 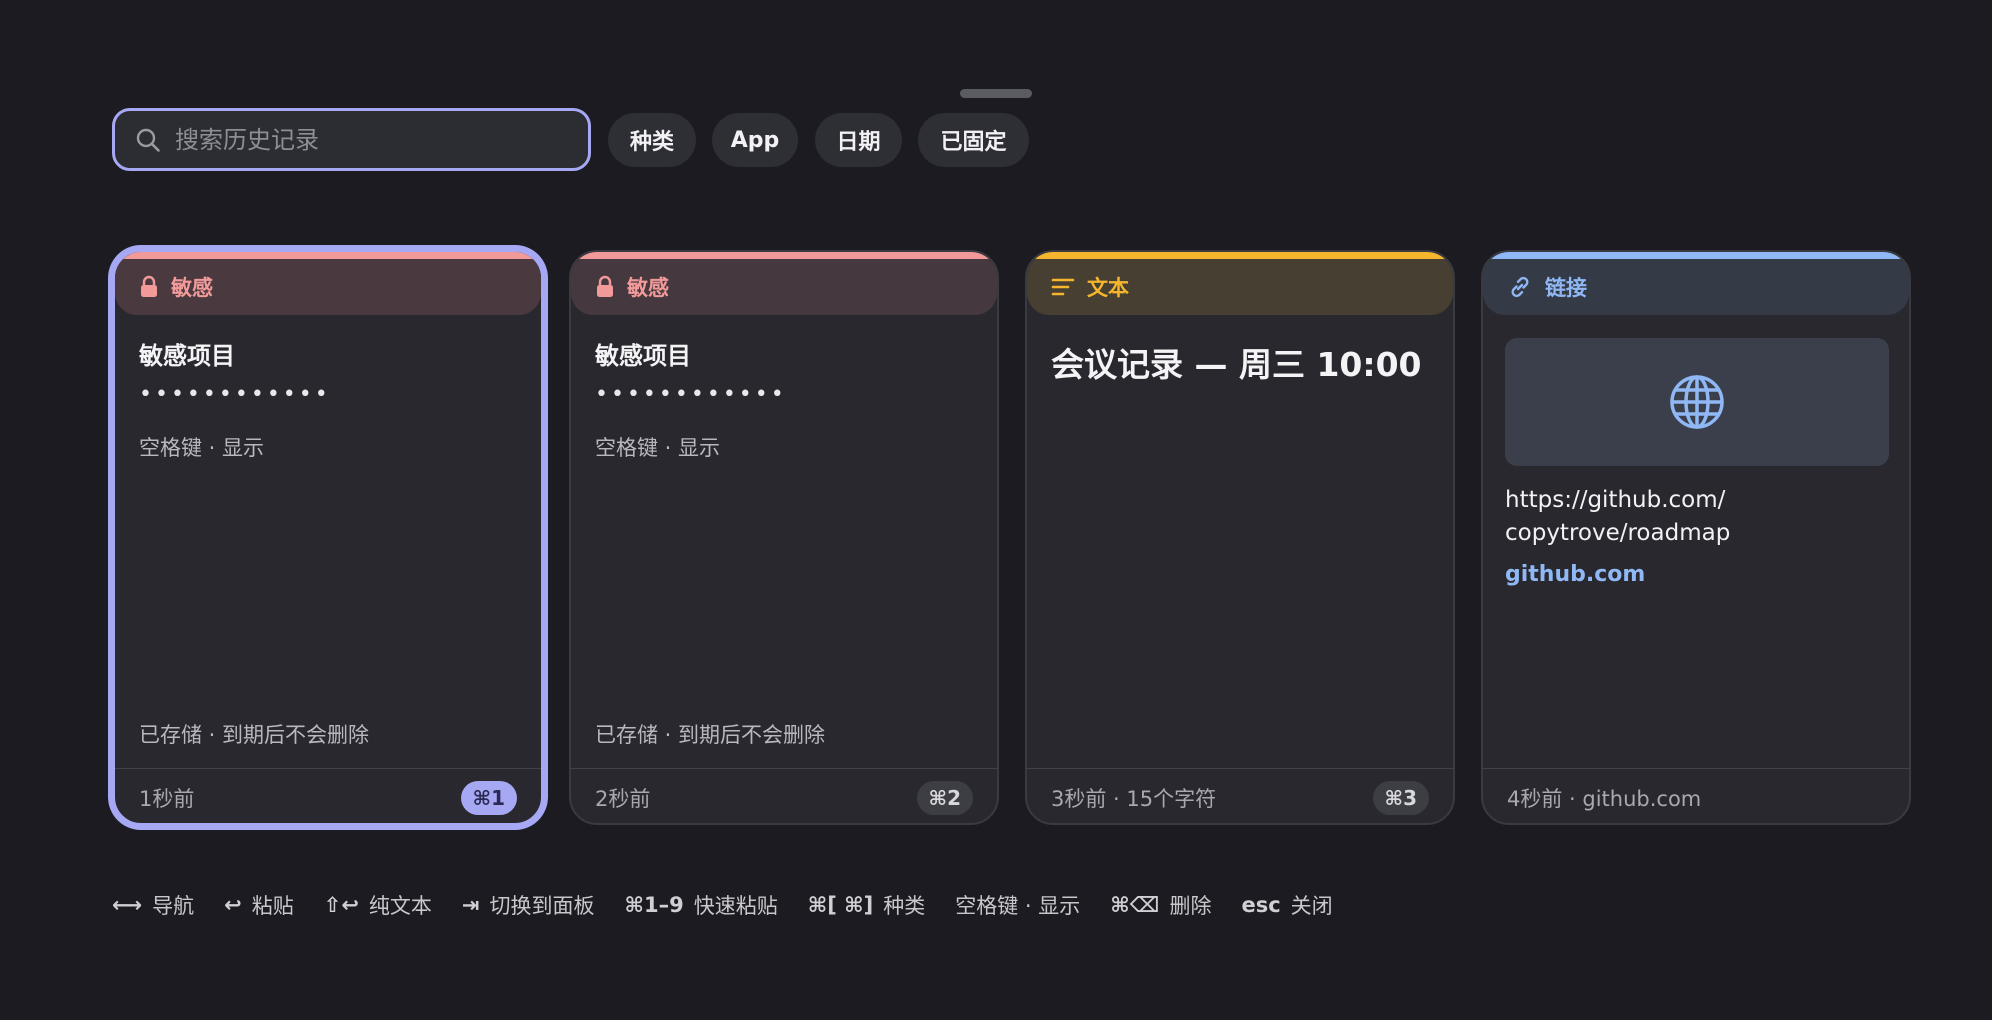 I want to click on text-content: 会议记录 — 周三 10:00, so click(x=1236, y=364).